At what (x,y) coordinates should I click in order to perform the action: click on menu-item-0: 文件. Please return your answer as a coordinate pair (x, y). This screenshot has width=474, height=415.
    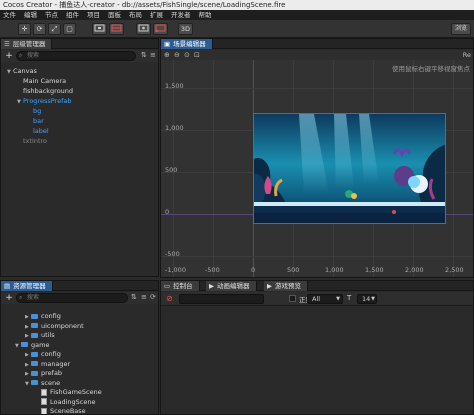
    Looking at the image, I should click on (9, 15).